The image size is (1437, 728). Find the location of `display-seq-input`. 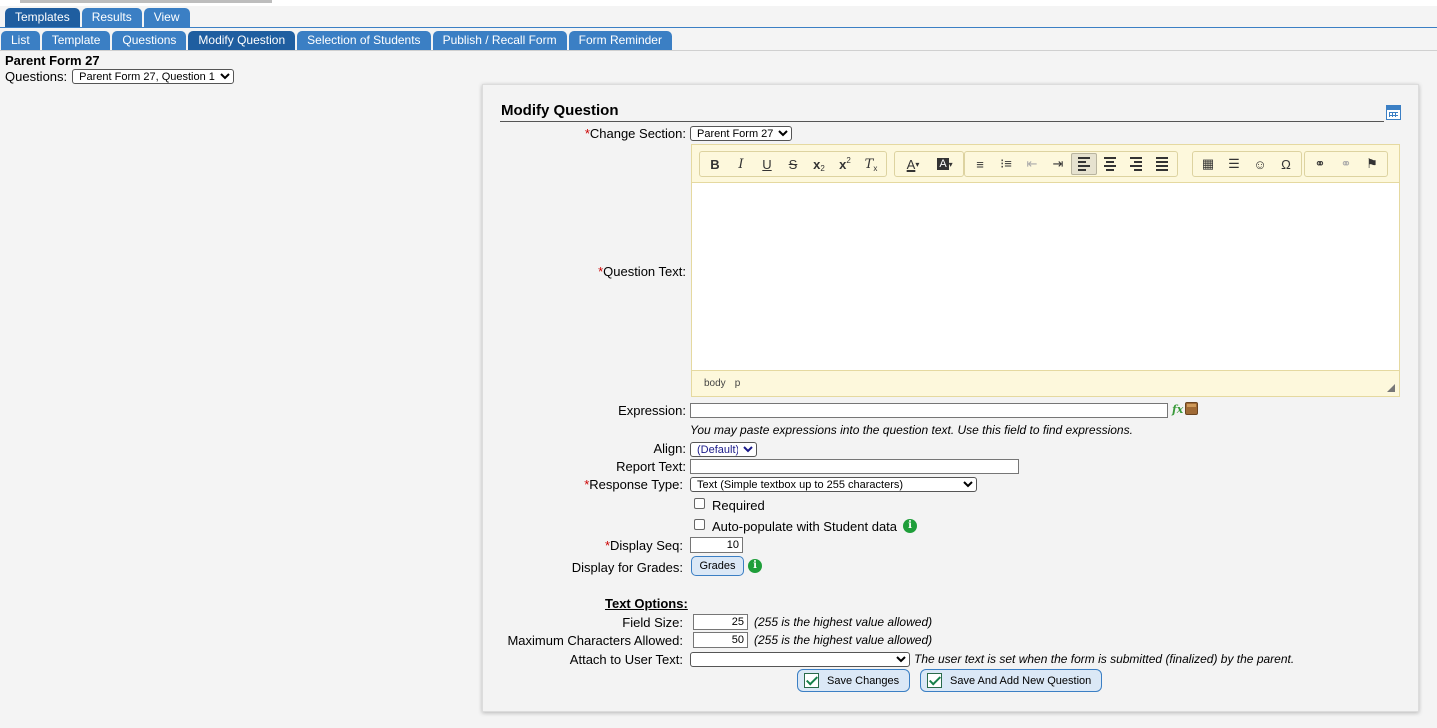

display-seq-input is located at coordinates (716, 545).